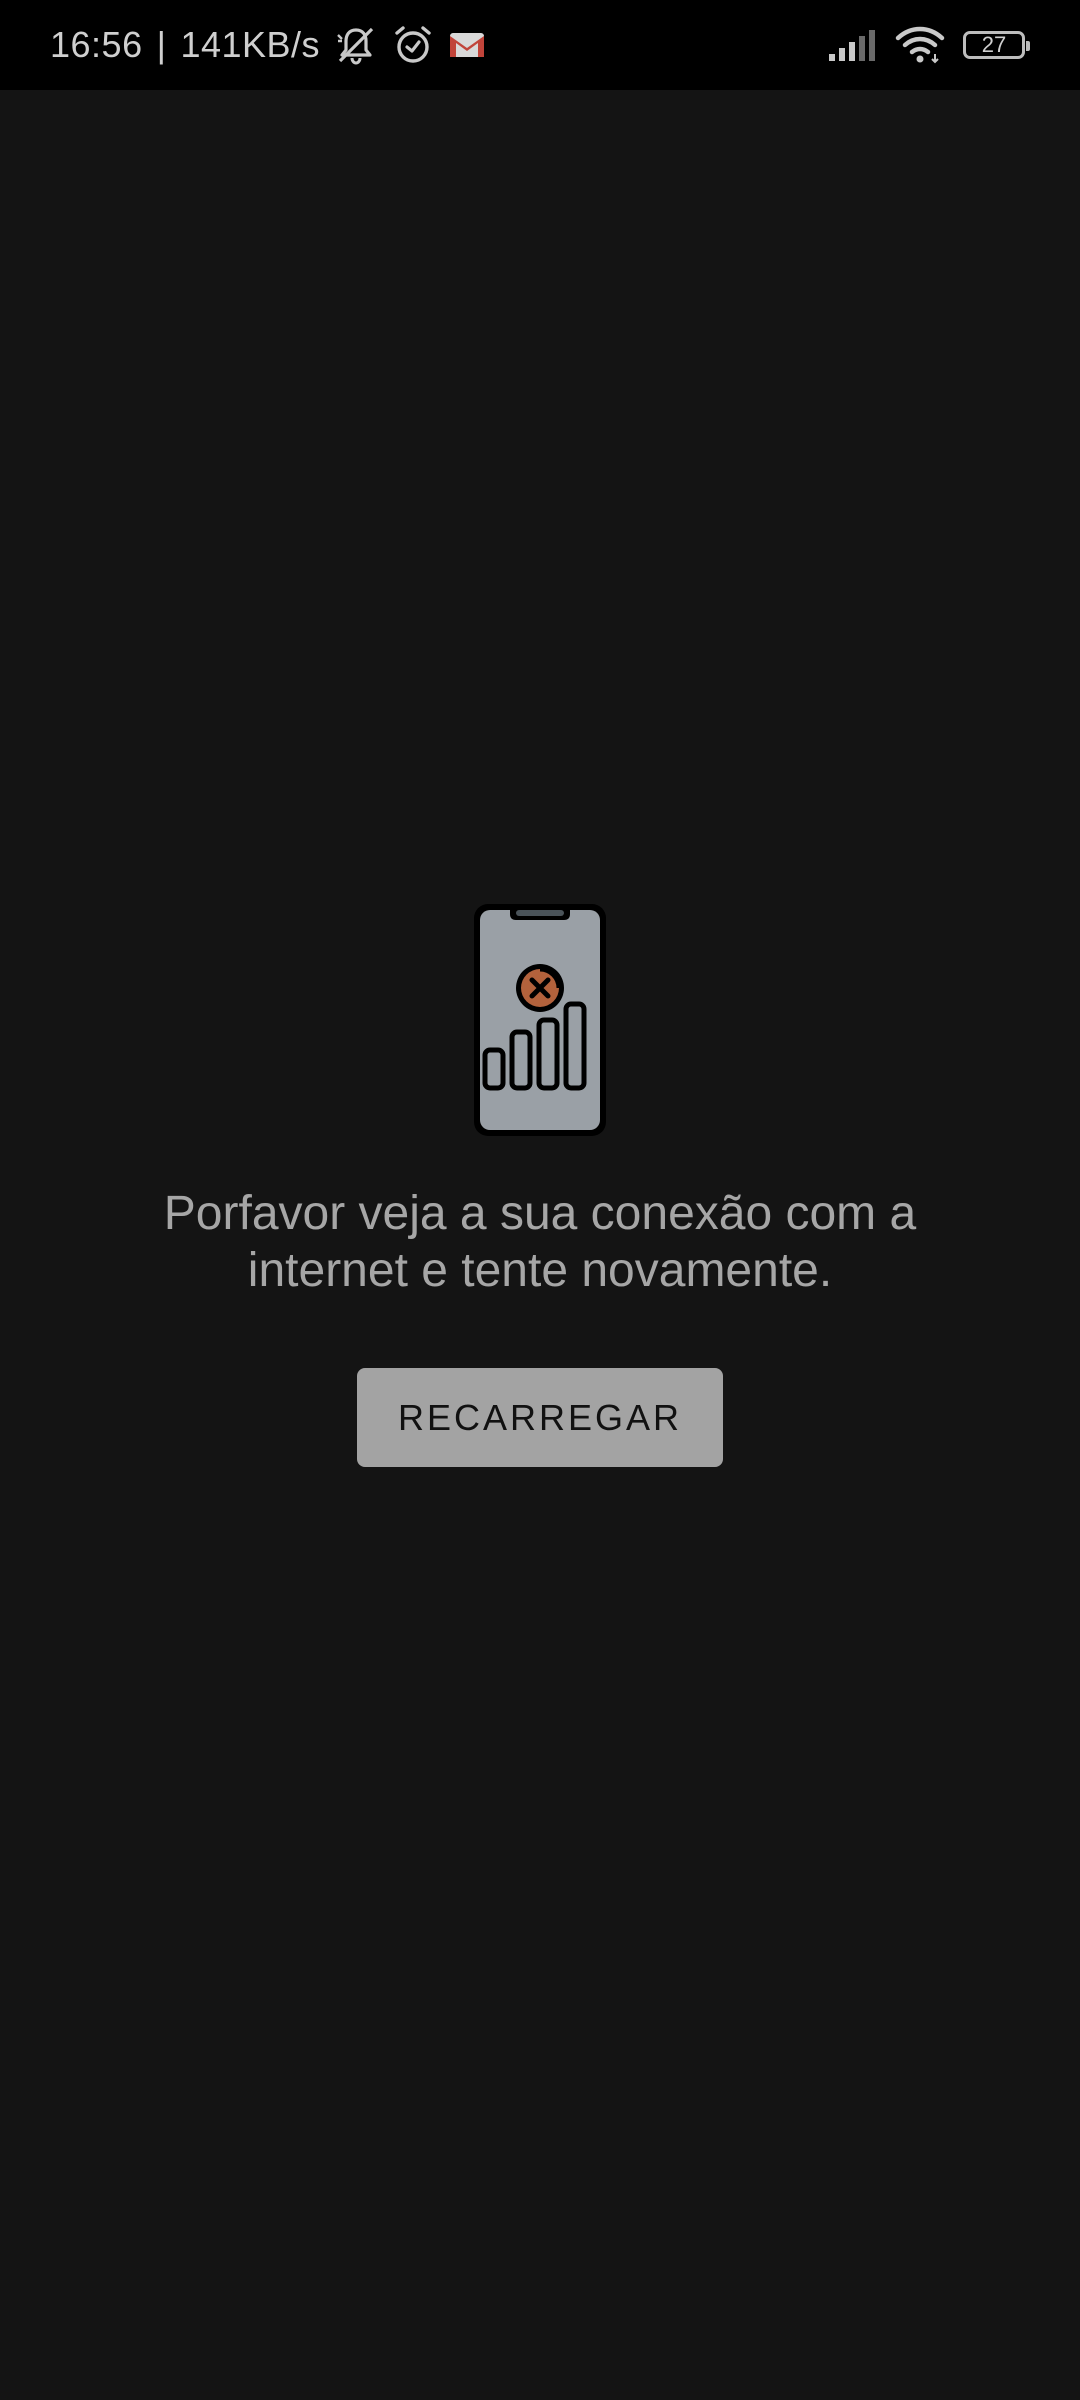 The height and width of the screenshot is (2400, 1080). What do you see at coordinates (540, 45) in the screenshot?
I see `status-bar: 16:56 | 141KB/s 27` at bounding box center [540, 45].